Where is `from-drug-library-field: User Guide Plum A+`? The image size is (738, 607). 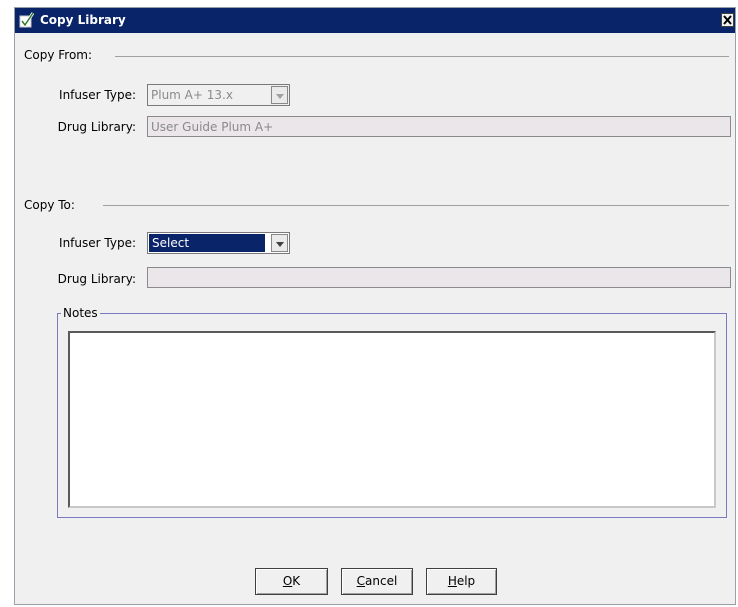 from-drug-library-field: User Guide Plum A+ is located at coordinates (439, 126).